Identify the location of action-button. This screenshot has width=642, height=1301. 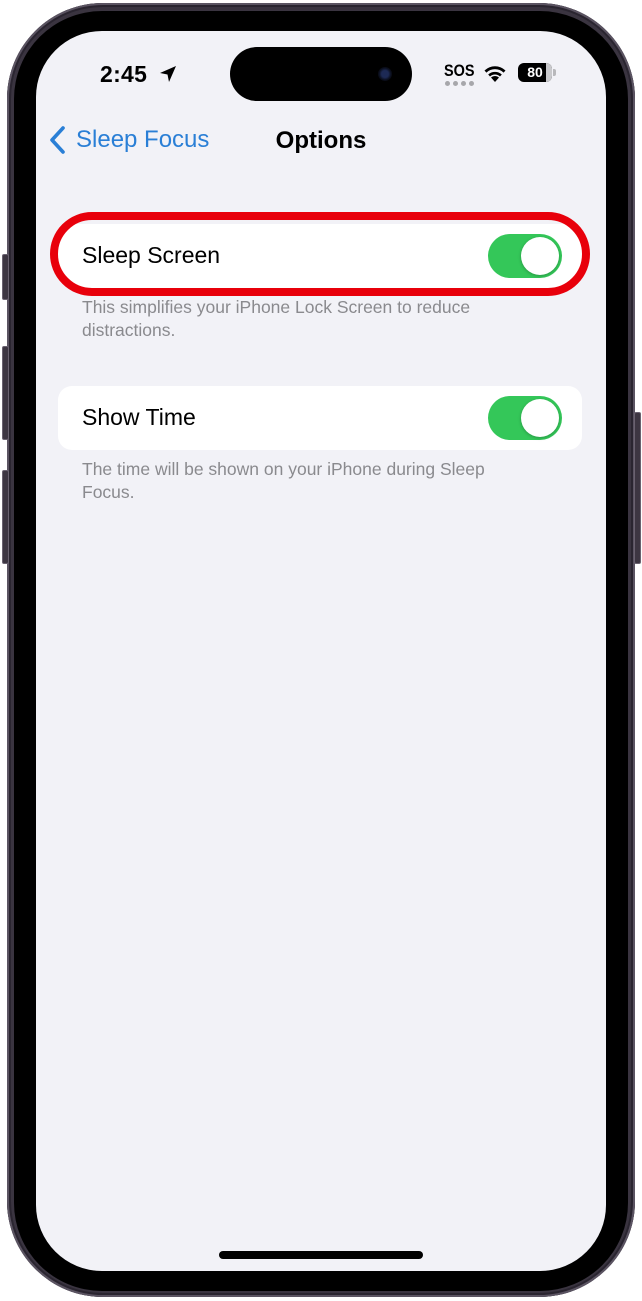
(5, 277).